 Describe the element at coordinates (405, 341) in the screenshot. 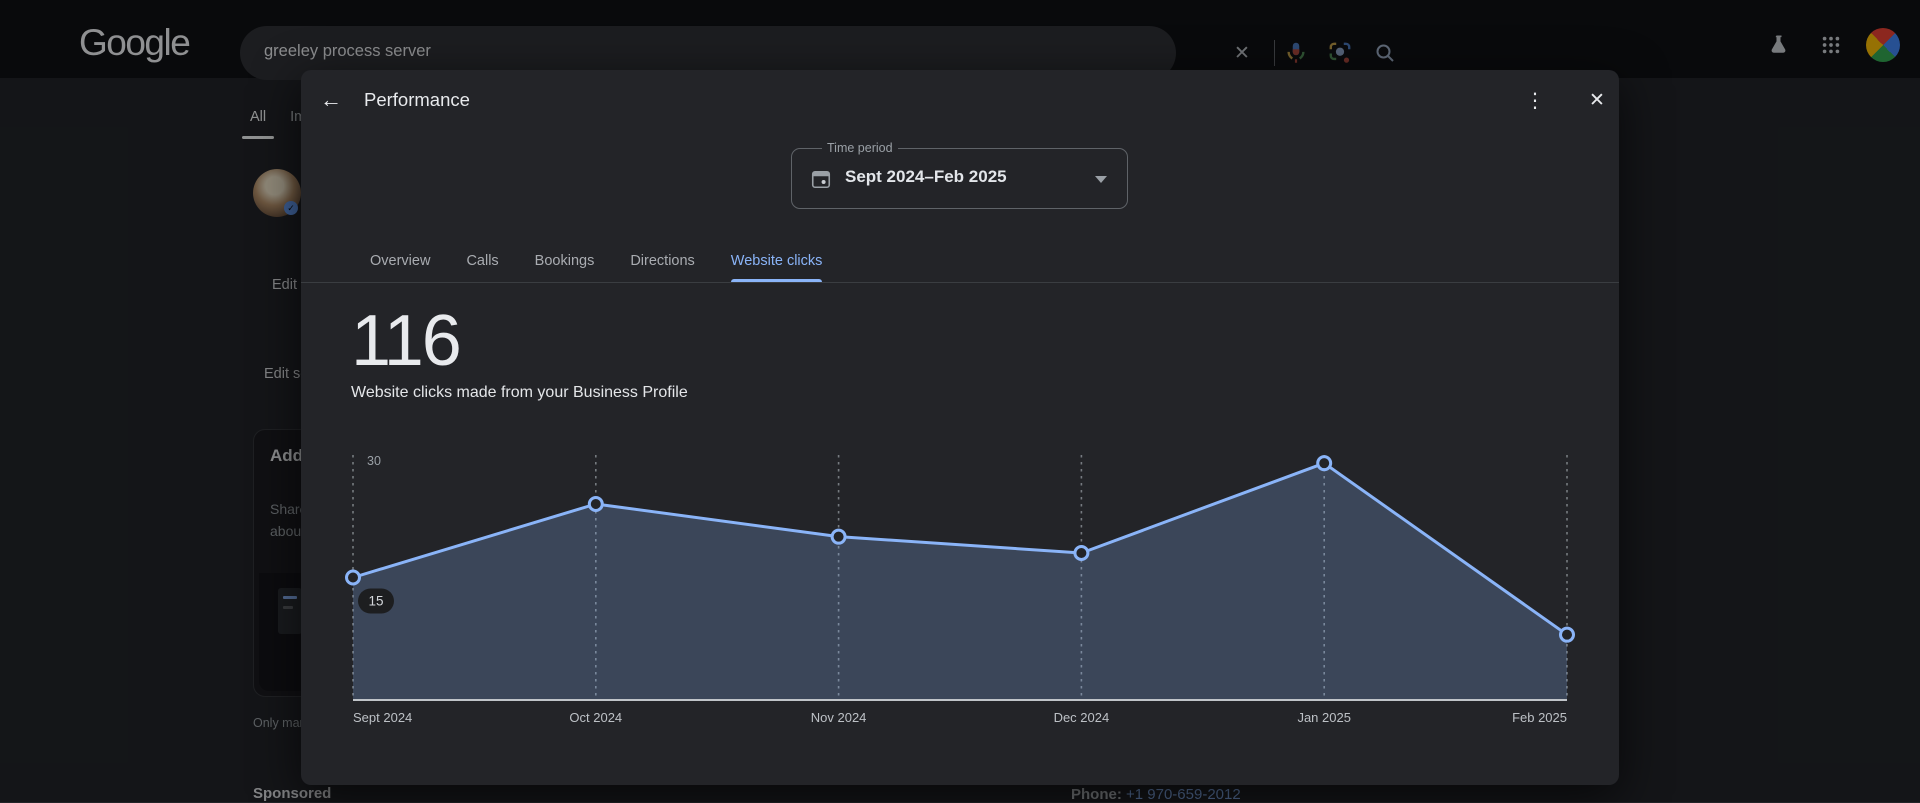

I see `metric-value: 116` at that location.